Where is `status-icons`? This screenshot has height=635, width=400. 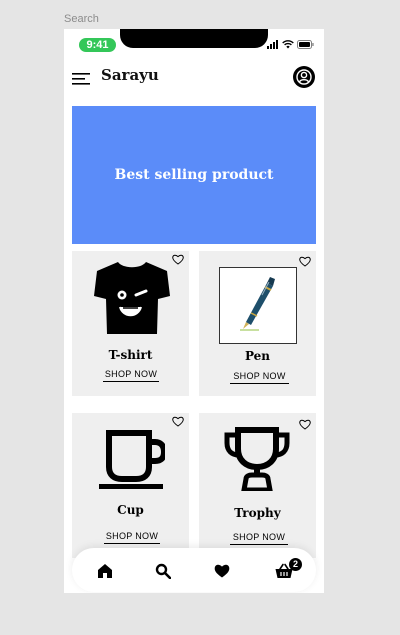
status-icons is located at coordinates (291, 45).